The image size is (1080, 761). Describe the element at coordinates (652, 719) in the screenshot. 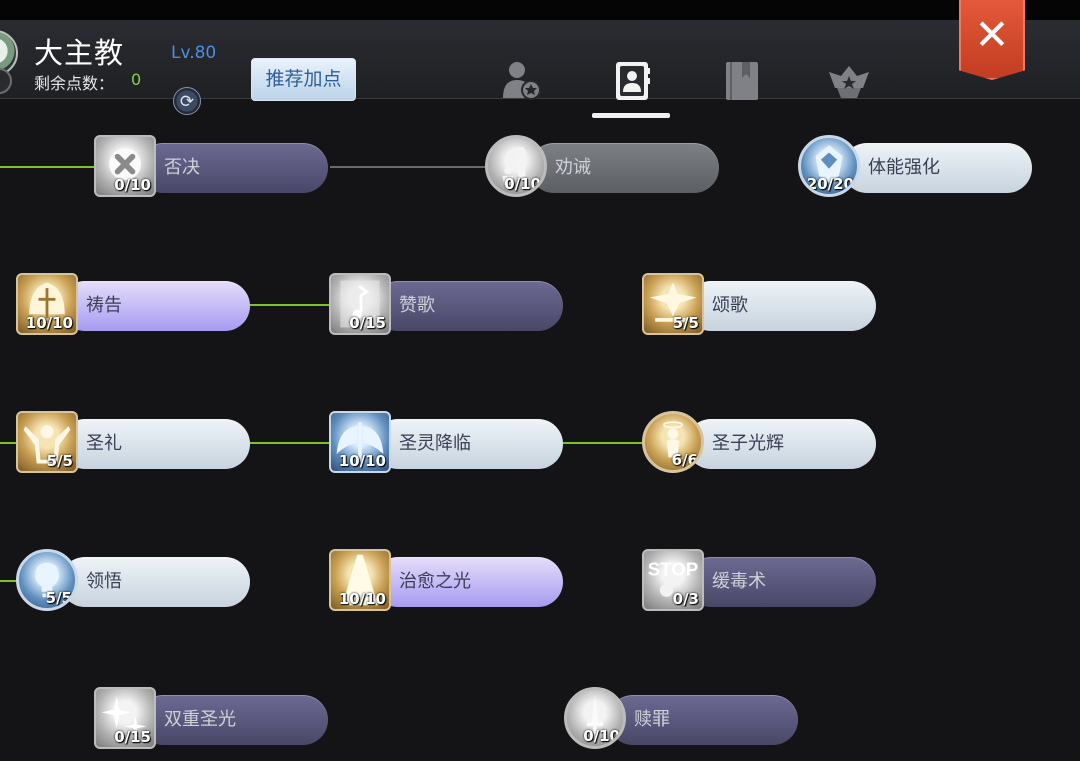

I see `skill-name: 赎罪` at that location.